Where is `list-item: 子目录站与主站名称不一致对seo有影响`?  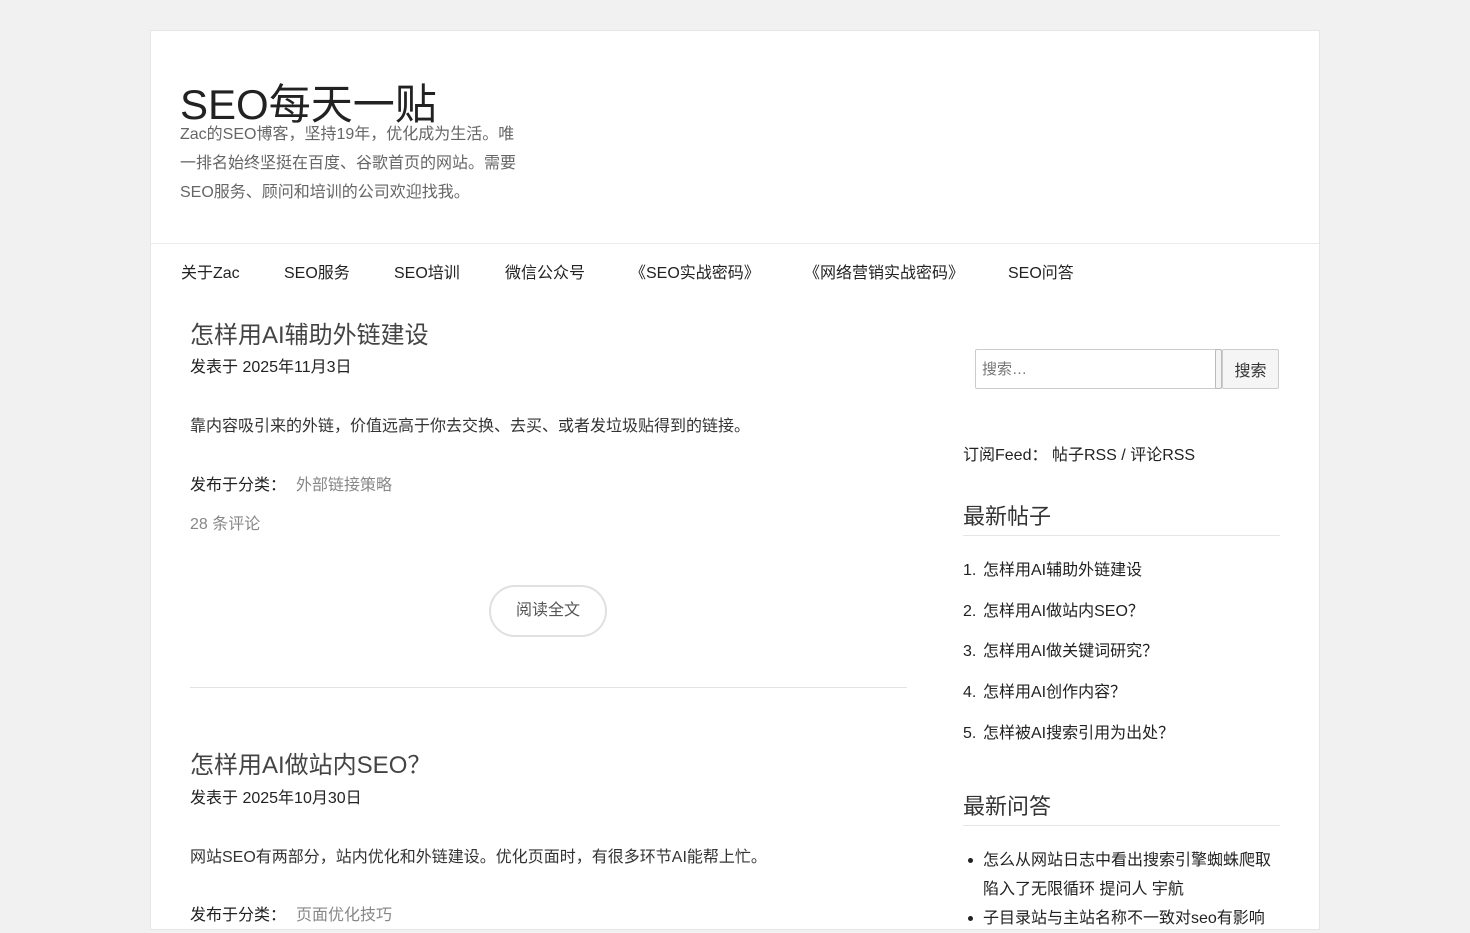
list-item: 子目录站与主站名称不一致对seo有影响 is located at coordinates (1123, 918).